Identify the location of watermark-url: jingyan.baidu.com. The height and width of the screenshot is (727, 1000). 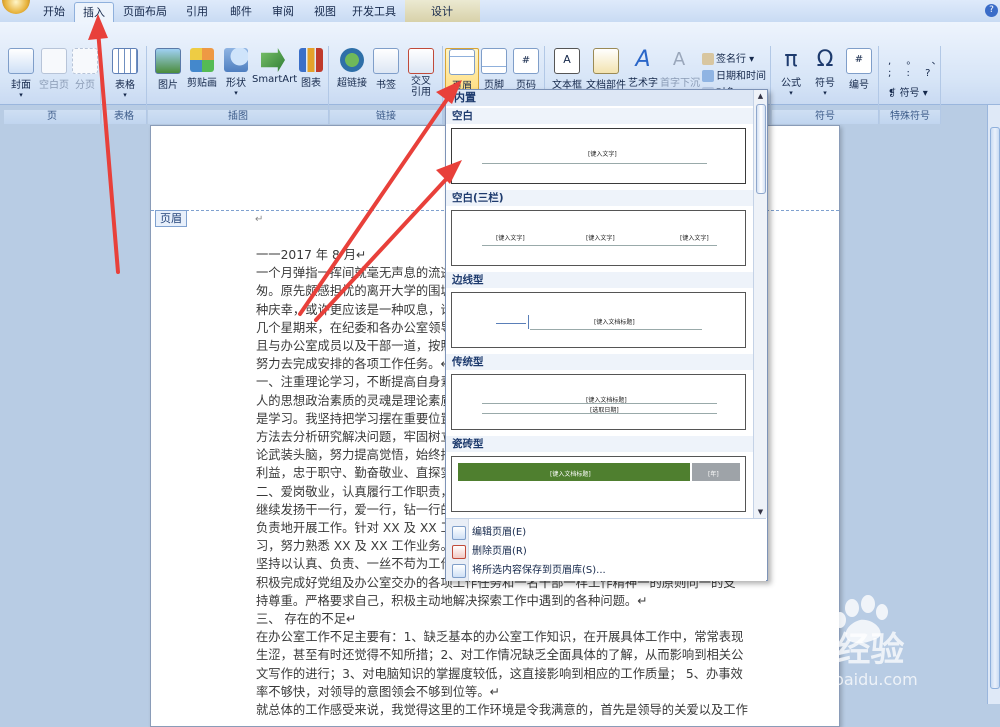
(844, 679).